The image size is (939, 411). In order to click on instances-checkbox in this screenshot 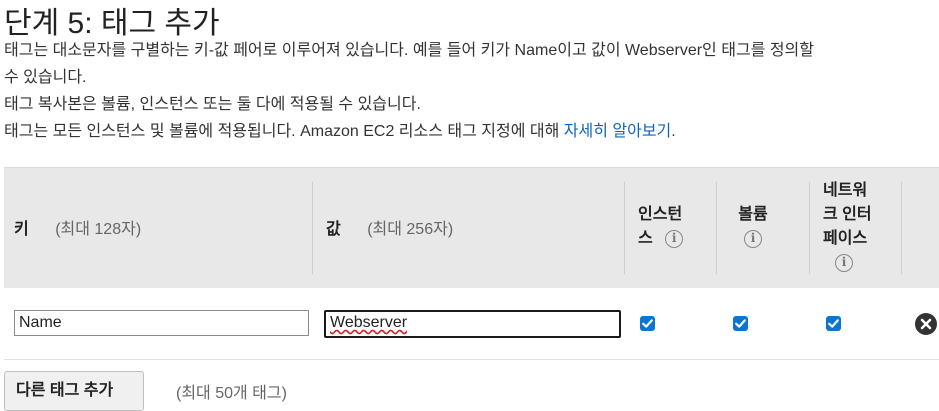, I will do `click(647, 323)`.